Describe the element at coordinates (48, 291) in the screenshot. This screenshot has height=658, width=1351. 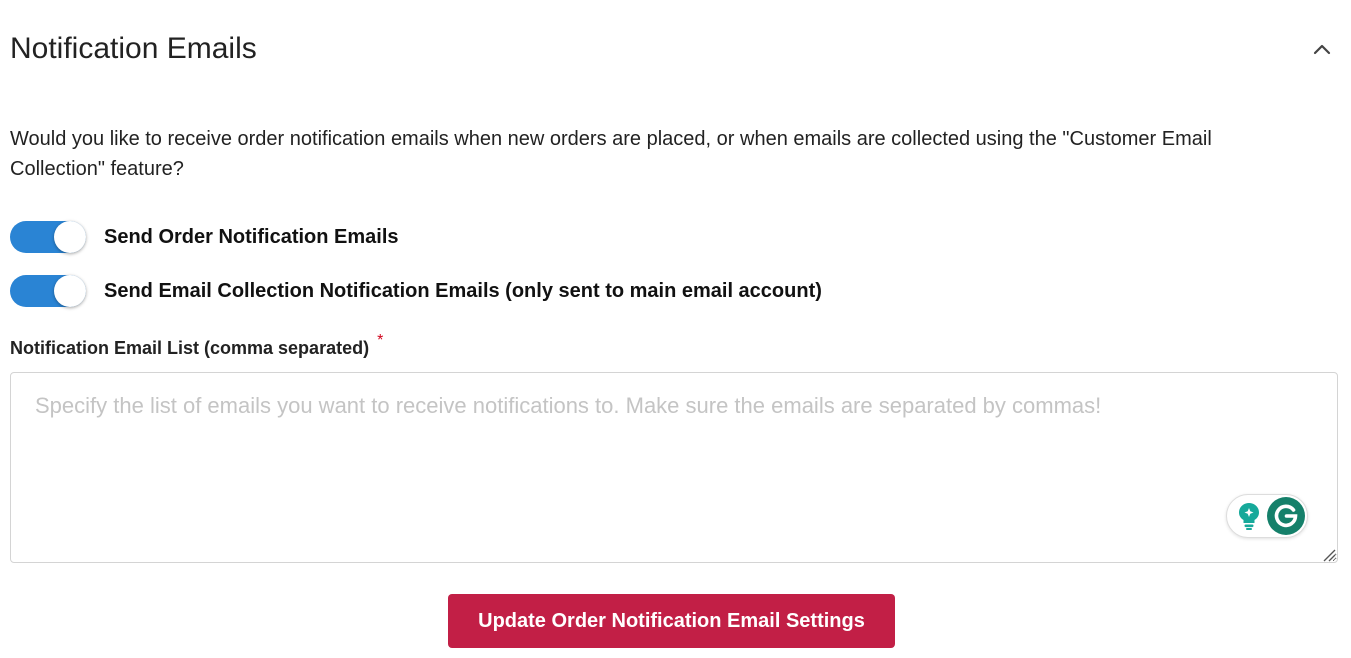
I see `email-collection-toggle` at that location.